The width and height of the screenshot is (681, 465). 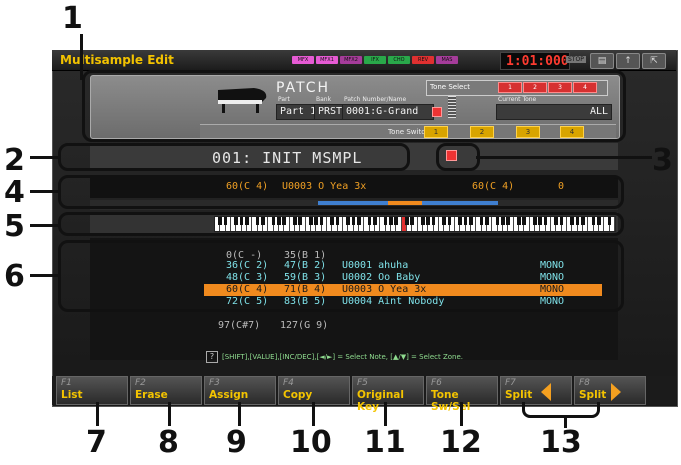 What do you see at coordinates (536, 390) in the screenshot?
I see `function-key-f7: F7 Split` at bounding box center [536, 390].